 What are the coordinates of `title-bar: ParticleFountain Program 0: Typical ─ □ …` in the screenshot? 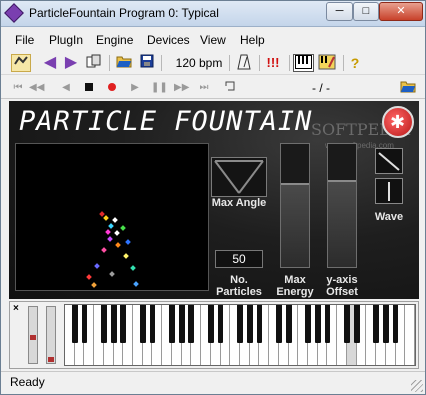 It's located at (213, 14).